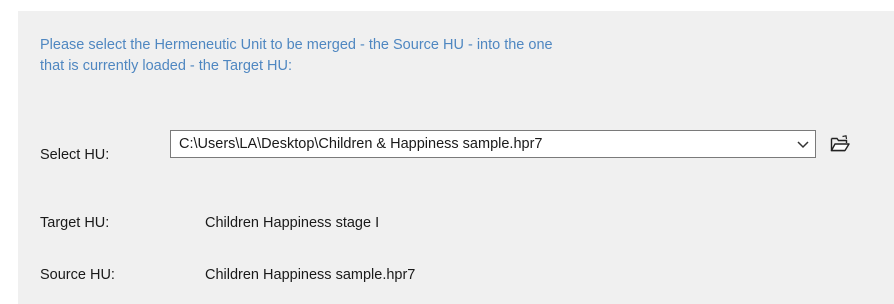  Describe the element at coordinates (840, 144) in the screenshot. I see `open-folder-icon` at that location.